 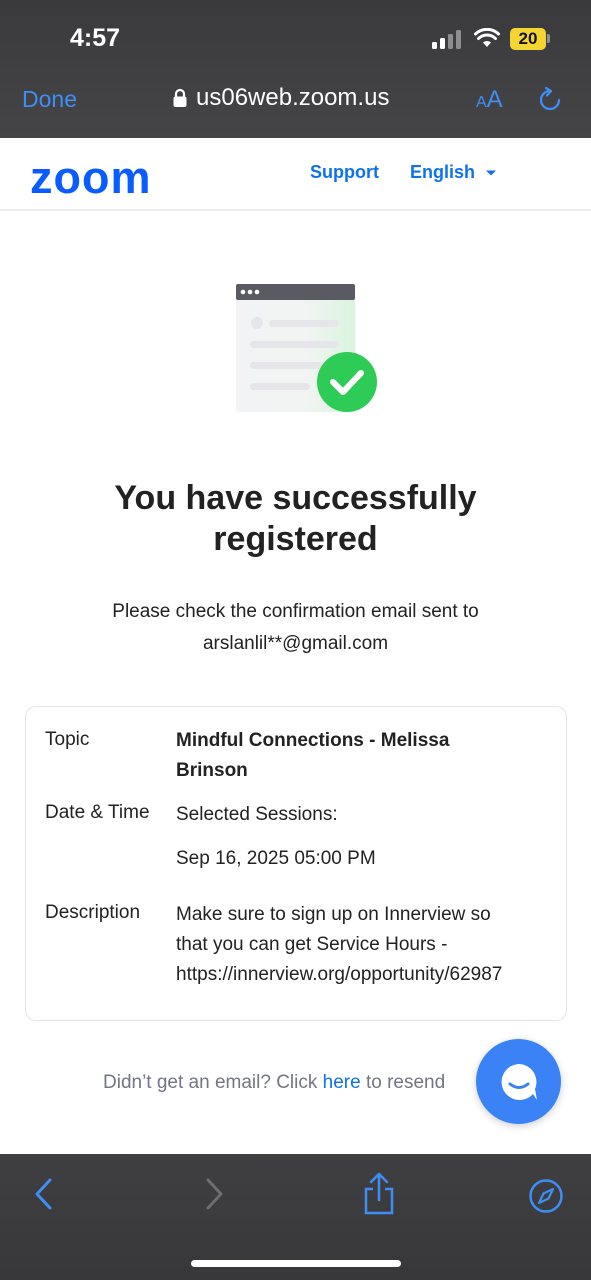 What do you see at coordinates (296, 1263) in the screenshot?
I see `home-indicator` at bounding box center [296, 1263].